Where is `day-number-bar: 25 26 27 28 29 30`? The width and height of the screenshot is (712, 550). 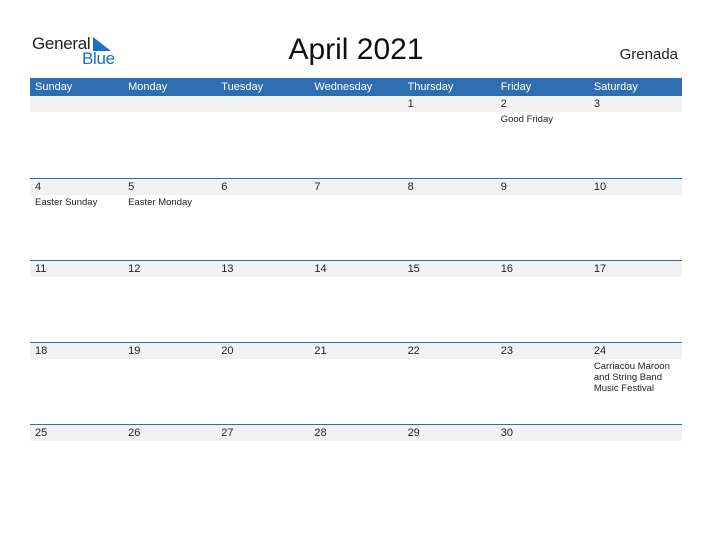 day-number-bar: 25 26 27 28 29 30 is located at coordinates (356, 433).